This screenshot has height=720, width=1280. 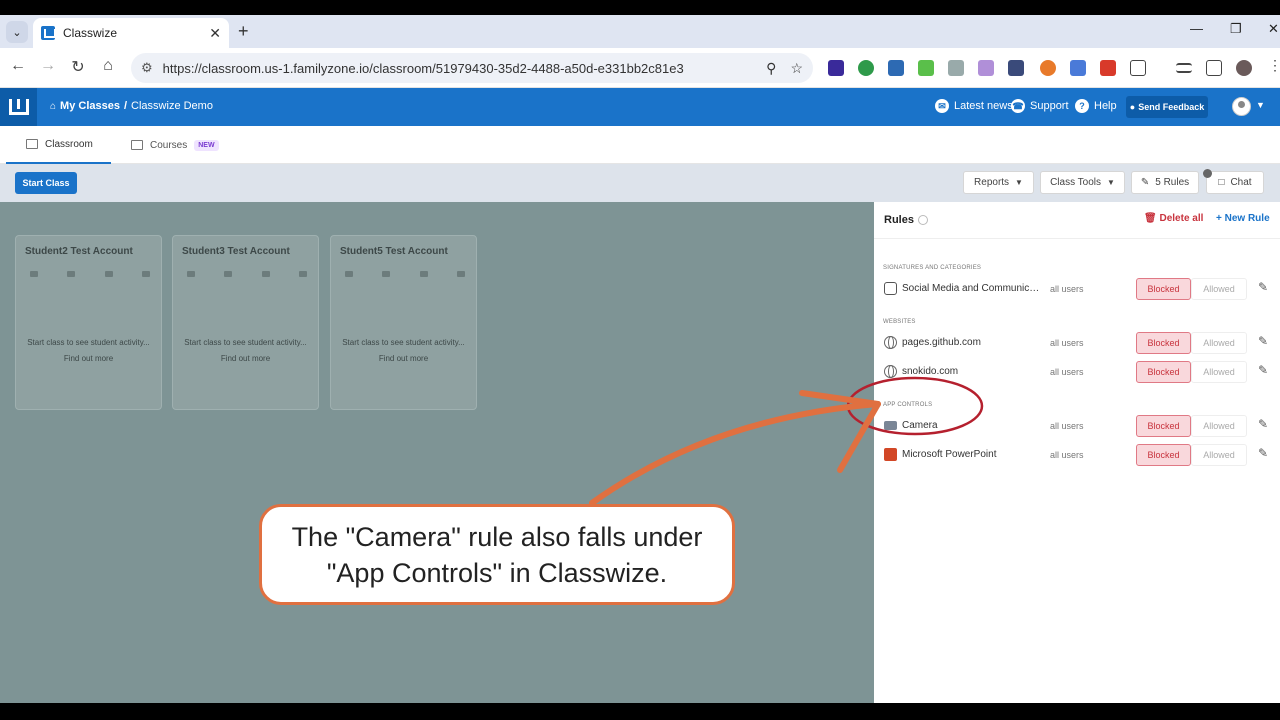 What do you see at coordinates (1040, 106) in the screenshot?
I see `support-link: ☎ Support` at bounding box center [1040, 106].